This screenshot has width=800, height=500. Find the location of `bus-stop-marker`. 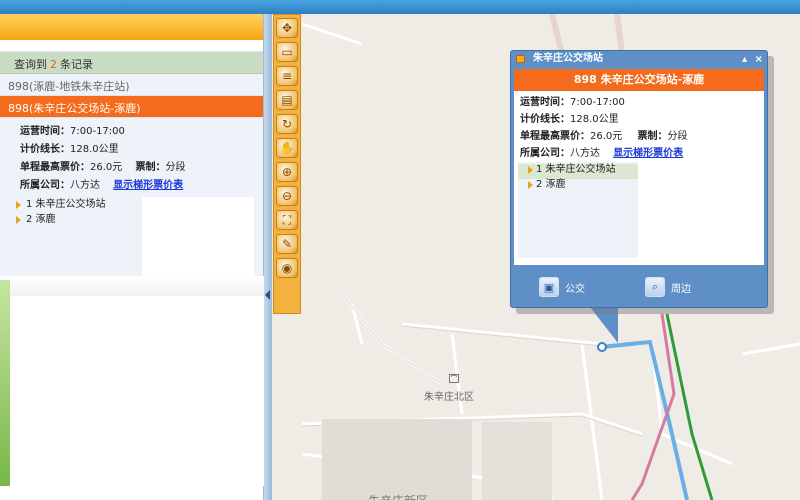

bus-stop-marker is located at coordinates (602, 347).